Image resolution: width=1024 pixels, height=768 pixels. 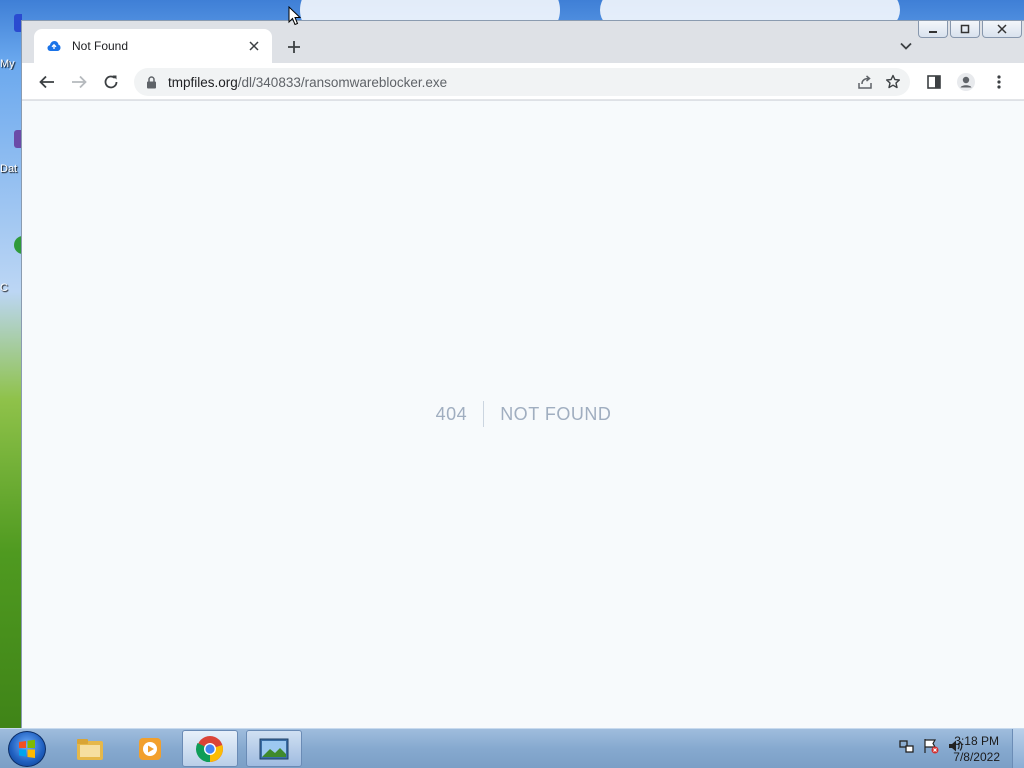 I want to click on bookmark-button, so click(x=893, y=82).